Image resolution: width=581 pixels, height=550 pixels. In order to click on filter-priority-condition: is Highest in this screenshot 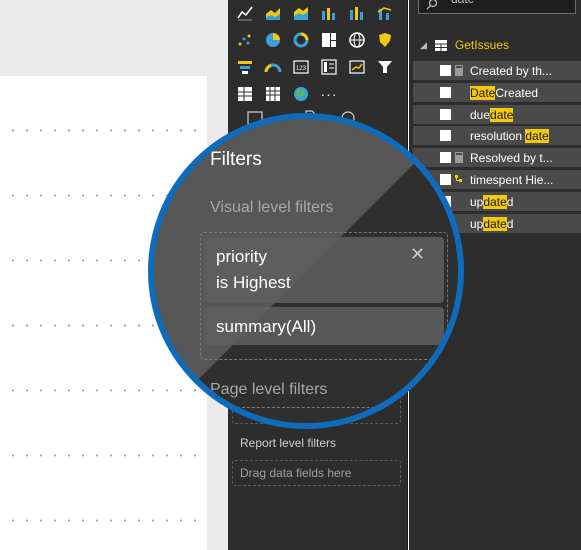, I will do `click(253, 282)`.